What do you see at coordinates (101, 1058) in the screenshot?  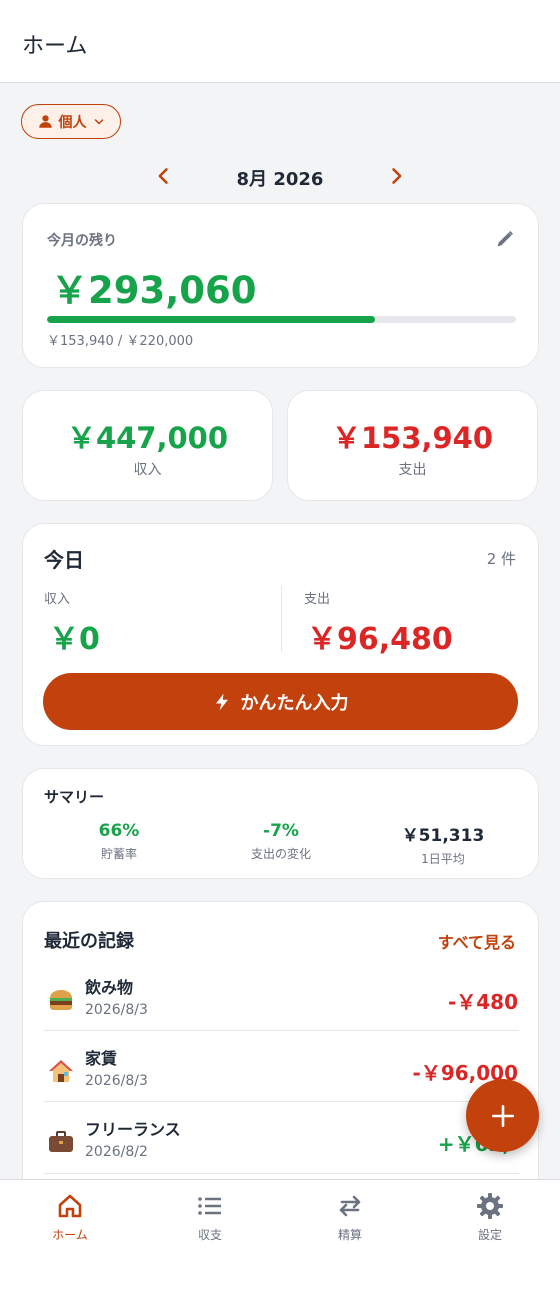 I see `list-item-name: 家賃` at bounding box center [101, 1058].